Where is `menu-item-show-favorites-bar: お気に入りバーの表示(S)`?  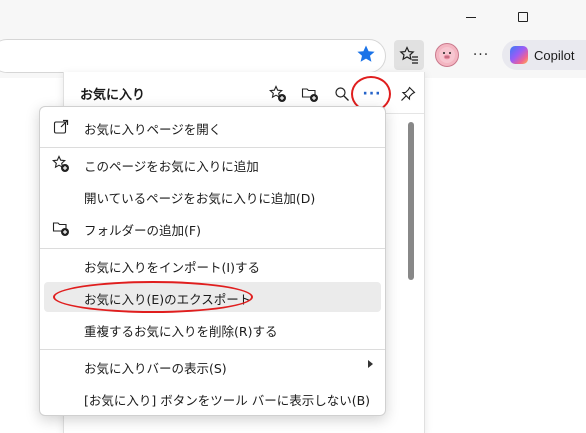
menu-item-show-favorites-bar: お気に入りバーの表示(S) is located at coordinates (212, 366).